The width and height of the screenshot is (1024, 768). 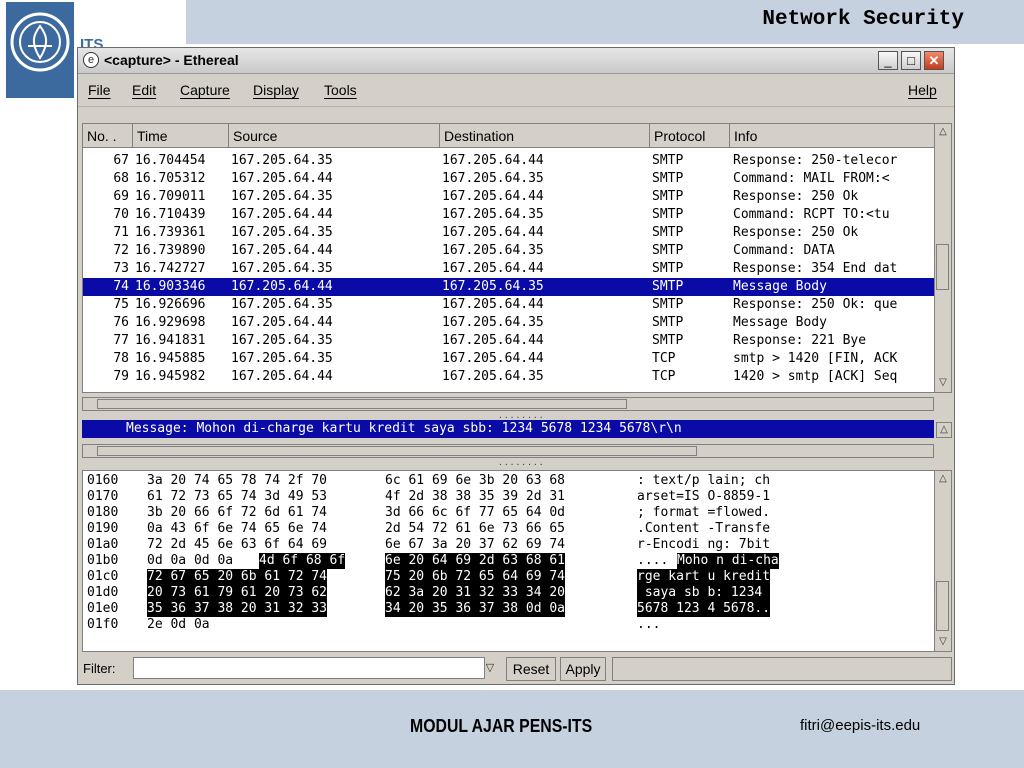 What do you see at coordinates (103, 544) in the screenshot?
I see `hex-offset: 01a0` at bounding box center [103, 544].